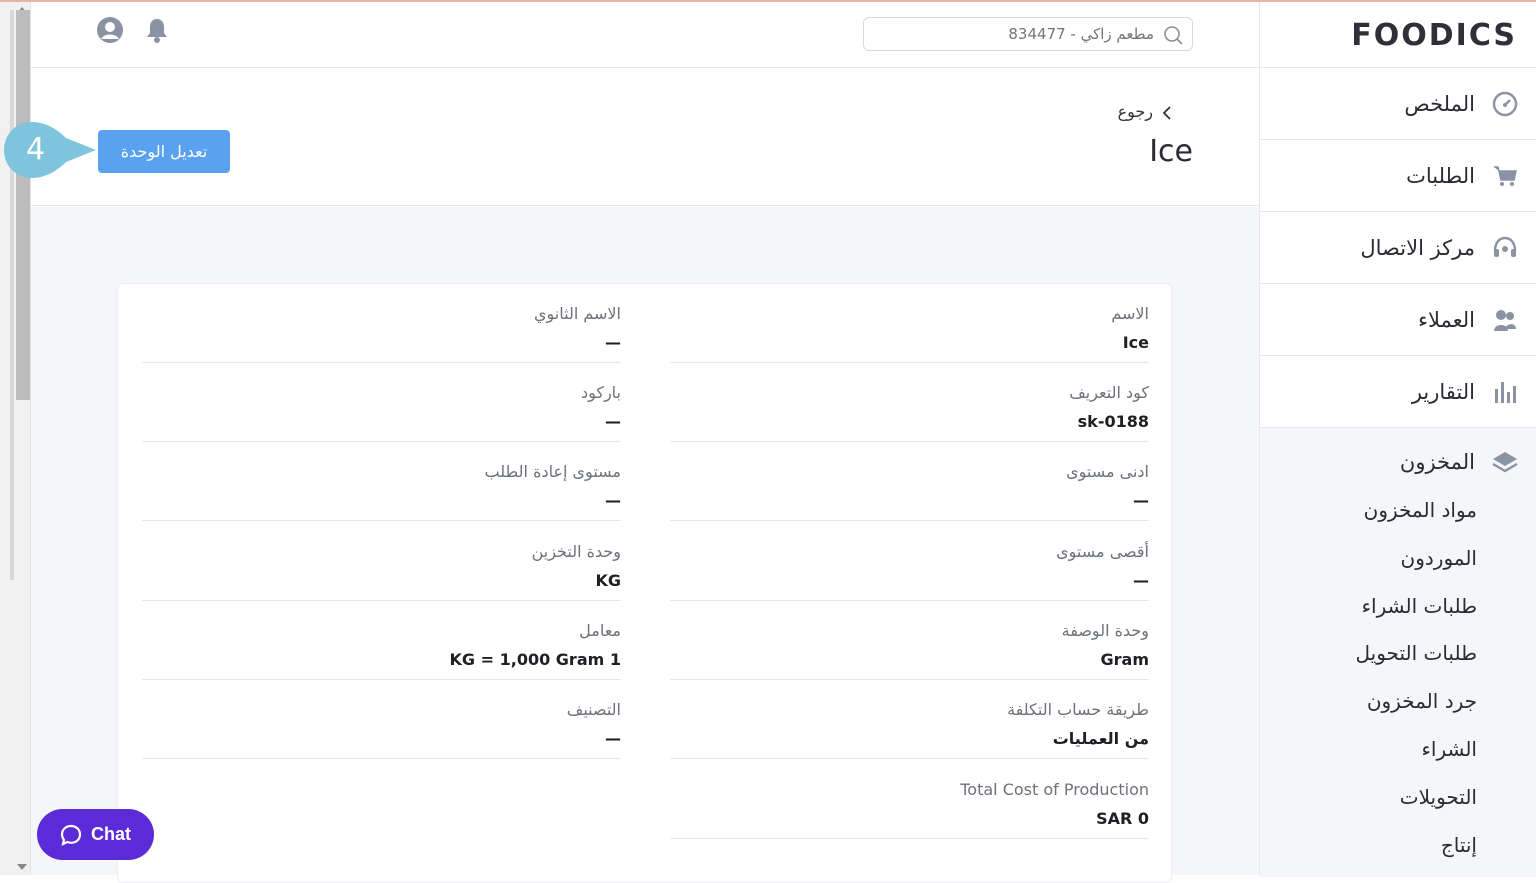 This screenshot has width=1536, height=883. Describe the element at coordinates (1438, 797) in the screenshot. I see `sidebar-subitem-transfers: التحويلات` at that location.